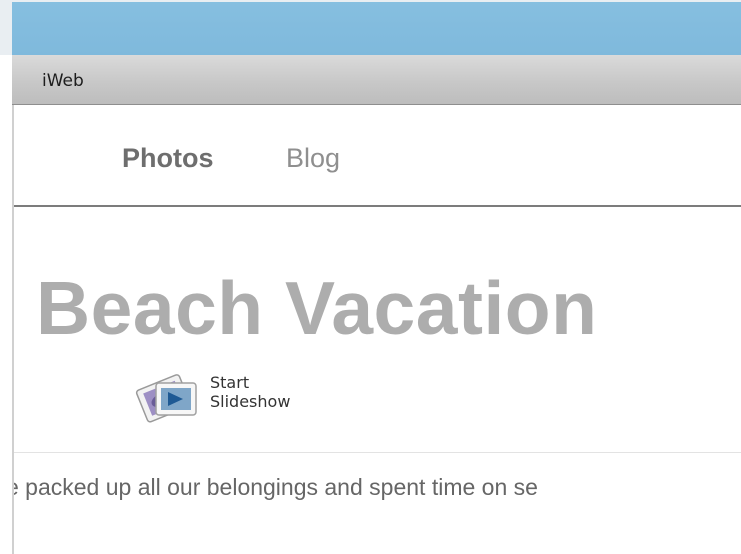 The width and height of the screenshot is (741, 554). Describe the element at coordinates (166, 398) in the screenshot. I see `slideshow-icon` at that location.